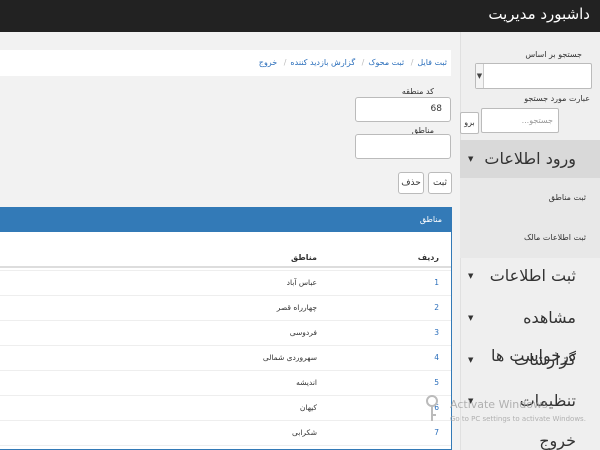  Describe the element at coordinates (530, 198) in the screenshot. I see `submenu-item-register-areas: ثبت مناطق` at that location.